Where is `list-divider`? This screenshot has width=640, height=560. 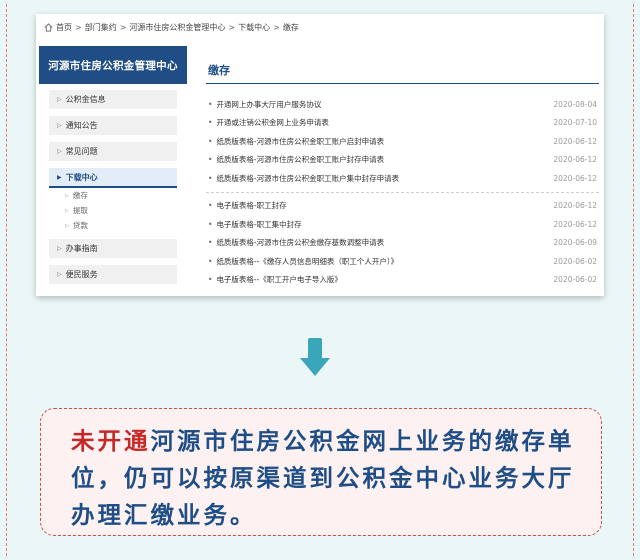 list-divider is located at coordinates (402, 192).